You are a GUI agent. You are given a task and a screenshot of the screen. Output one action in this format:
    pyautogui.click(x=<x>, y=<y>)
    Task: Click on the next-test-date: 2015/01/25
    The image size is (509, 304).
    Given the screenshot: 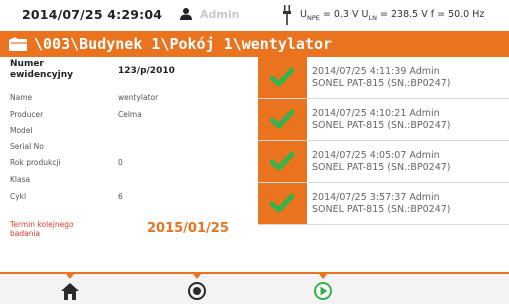 What is the action you would take?
    pyautogui.click(x=188, y=228)
    